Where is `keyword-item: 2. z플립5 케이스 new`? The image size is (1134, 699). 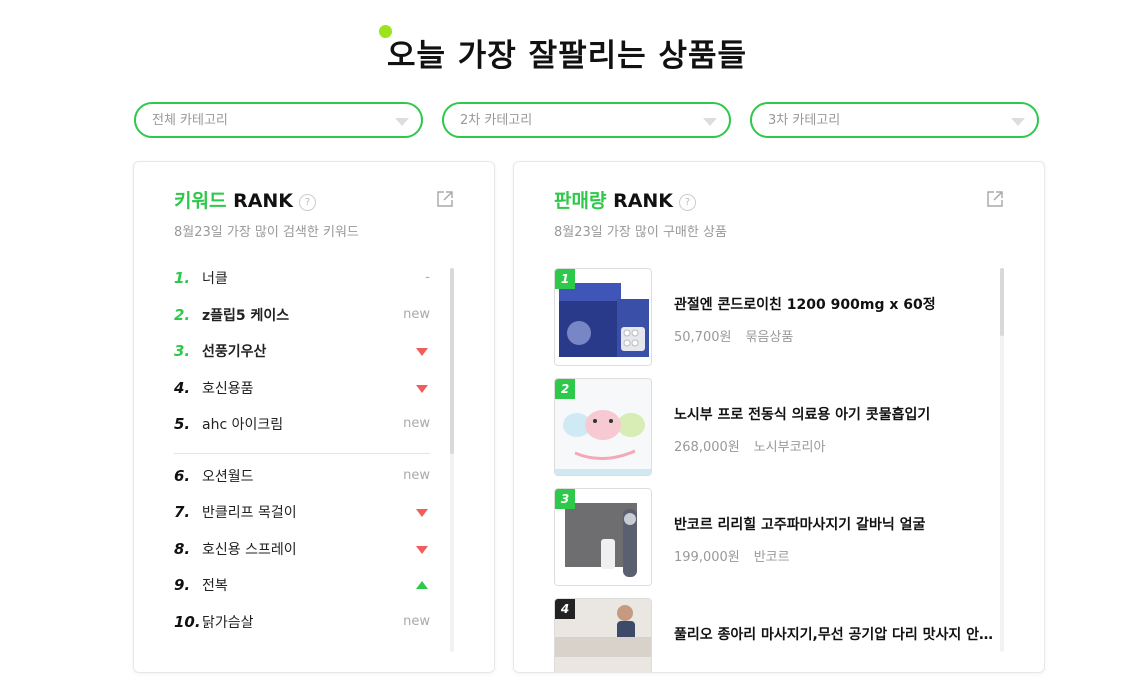 keyword-item: 2. z플립5 케이스 new is located at coordinates (302, 315).